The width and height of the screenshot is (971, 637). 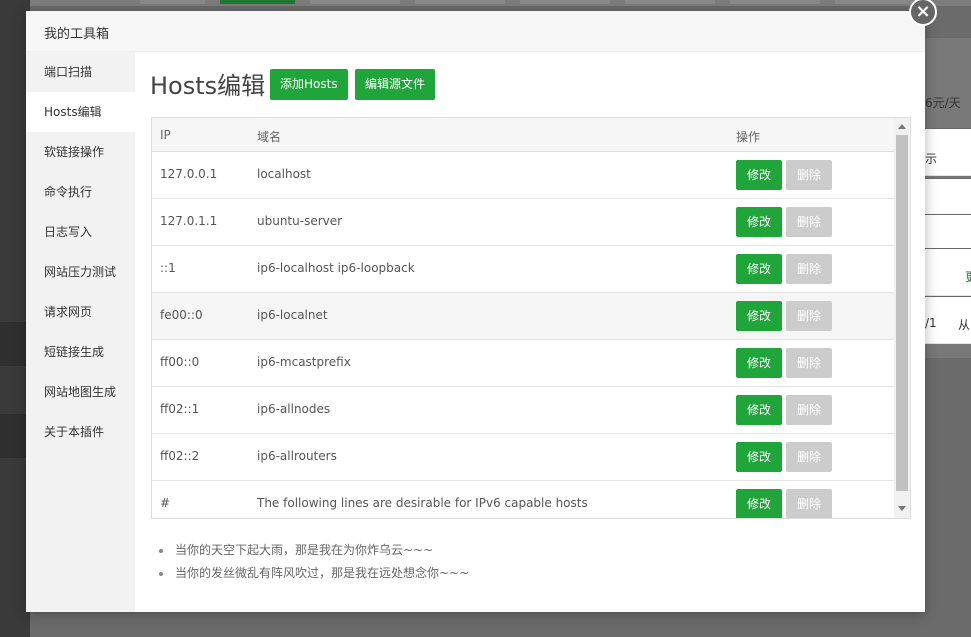 I want to click on sidebar-item: 短链接生成, so click(x=80, y=352).